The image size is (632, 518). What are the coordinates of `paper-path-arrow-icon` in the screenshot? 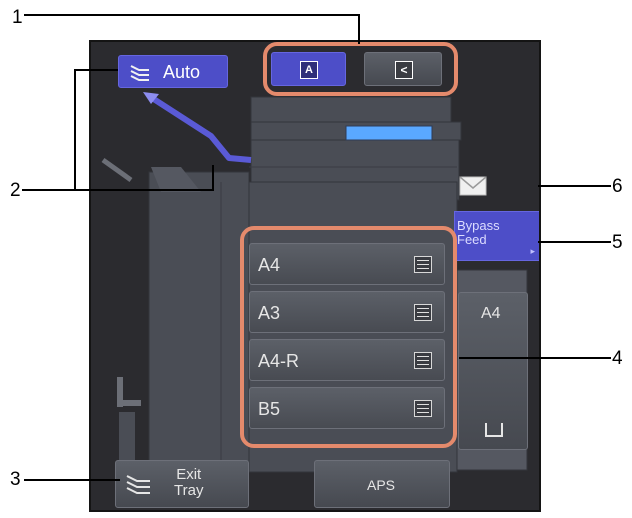 It's located at (197, 127).